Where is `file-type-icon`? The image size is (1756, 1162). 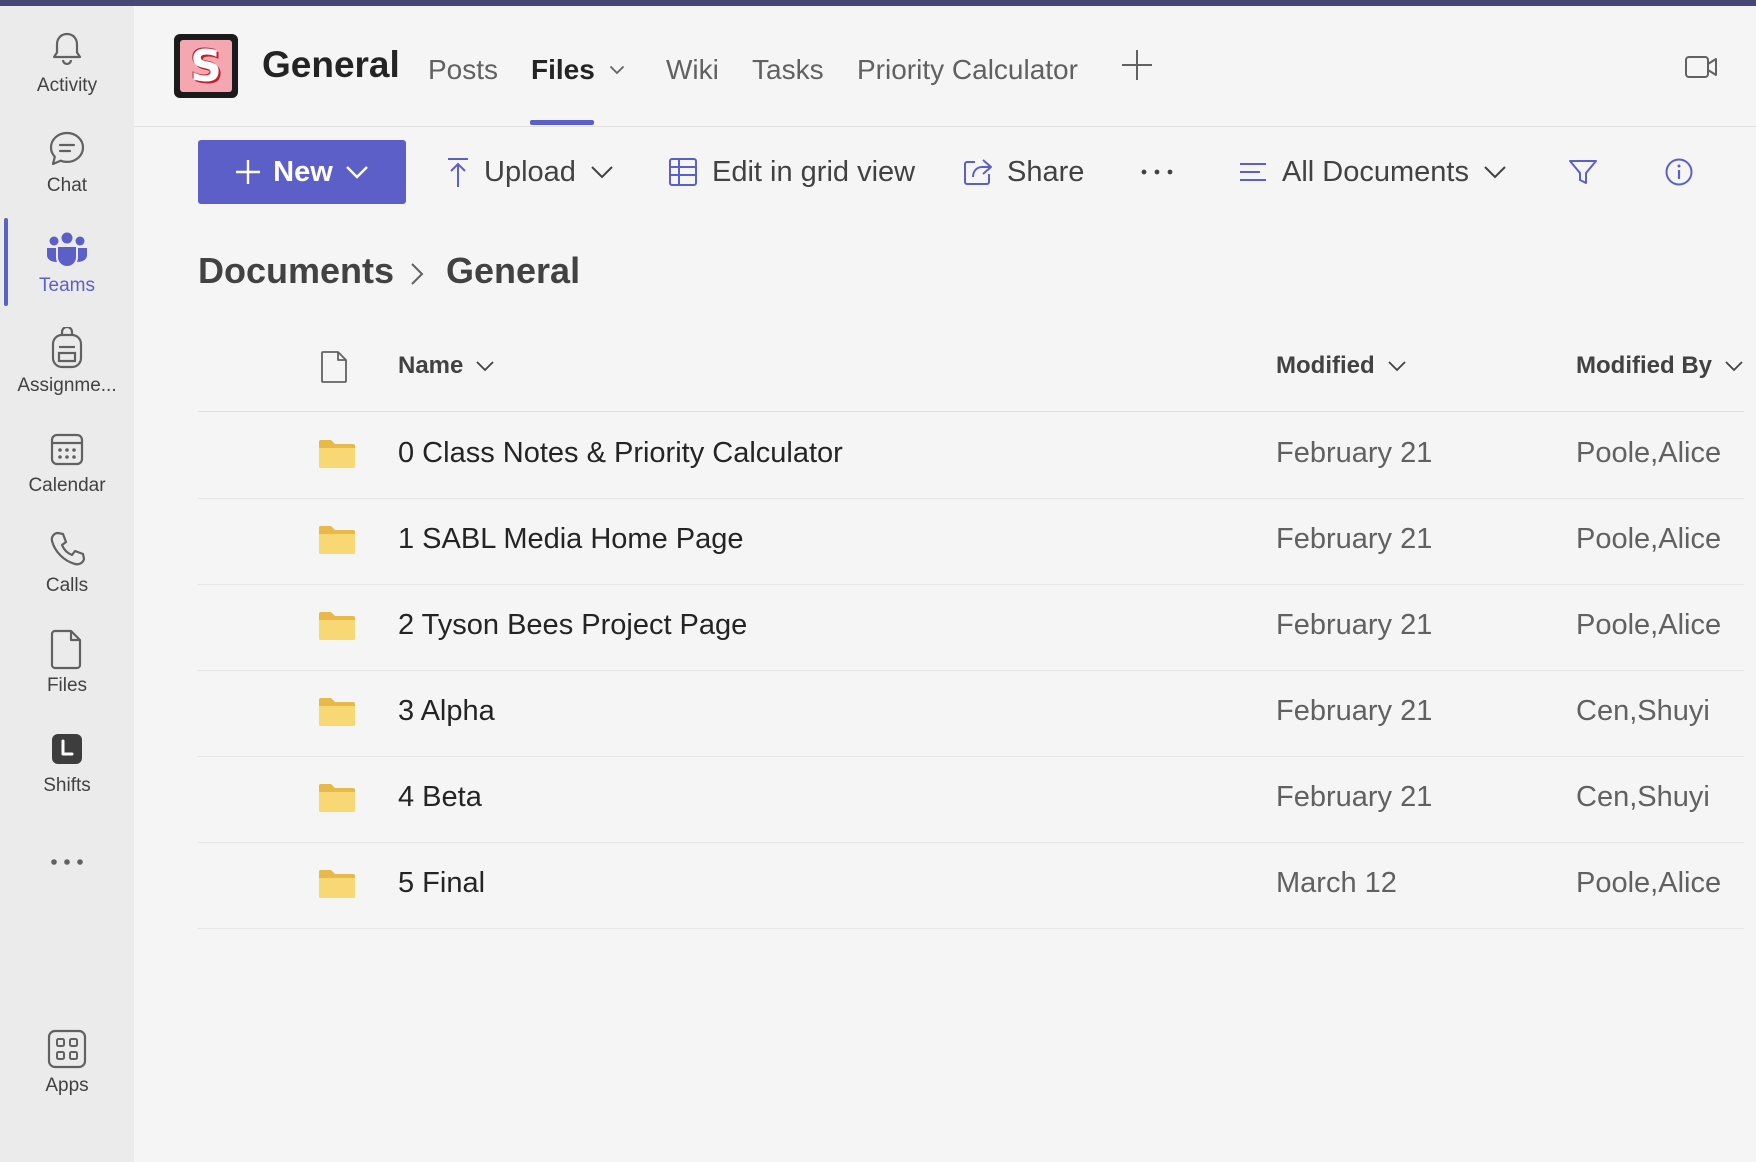
file-type-icon is located at coordinates (334, 367).